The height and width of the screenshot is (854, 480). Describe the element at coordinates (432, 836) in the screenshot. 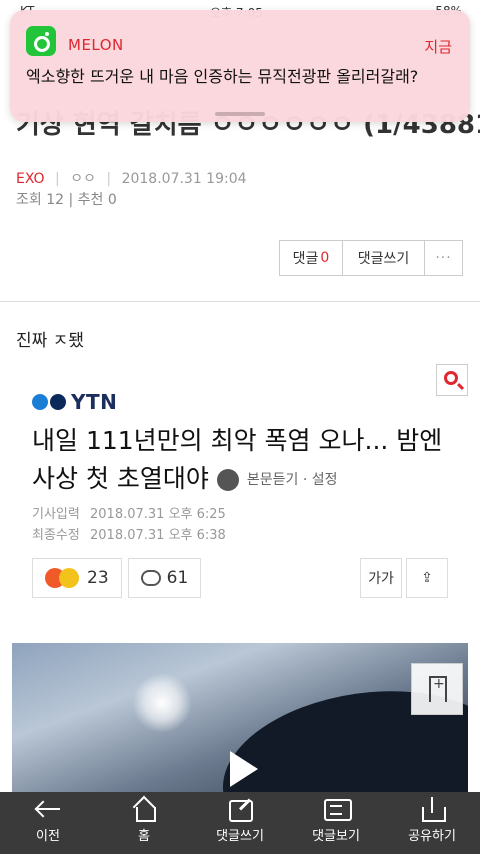

I see `toolbar-share-label: 공유하기` at that location.